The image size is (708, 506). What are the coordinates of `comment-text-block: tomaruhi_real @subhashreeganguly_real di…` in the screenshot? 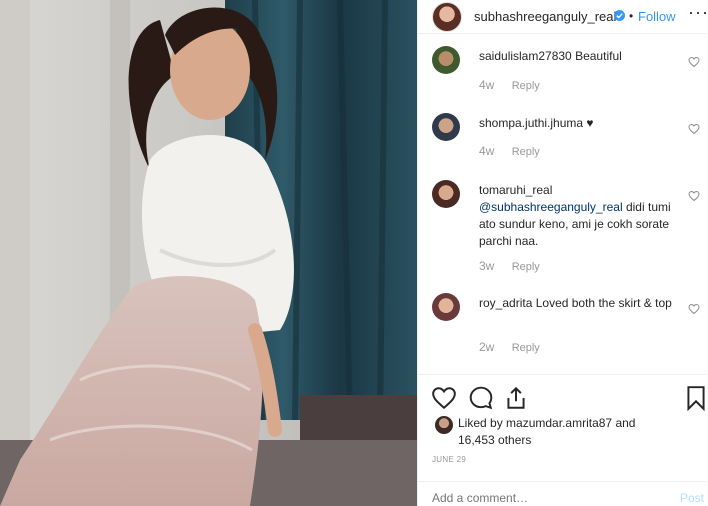 It's located at (581, 216).